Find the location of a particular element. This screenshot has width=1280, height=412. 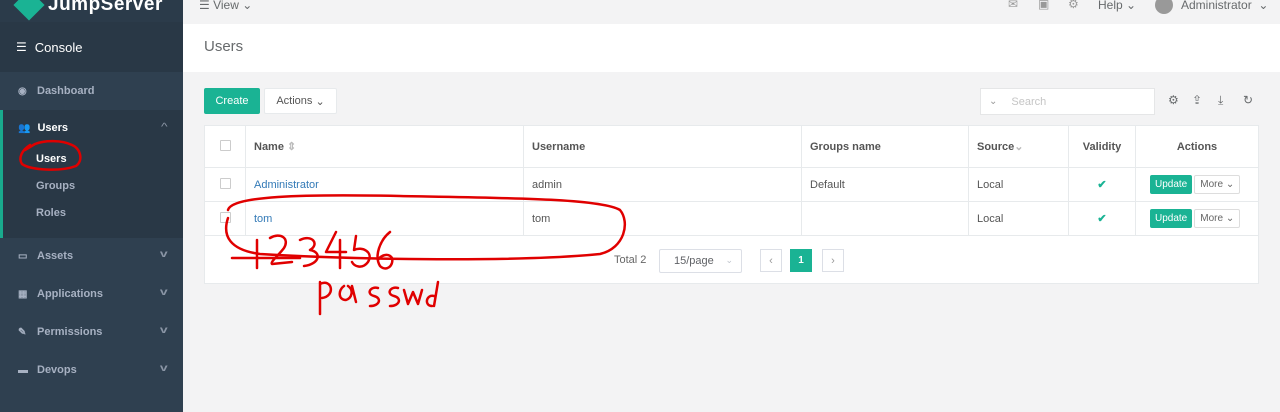

cell-username: tom is located at coordinates (662, 218).